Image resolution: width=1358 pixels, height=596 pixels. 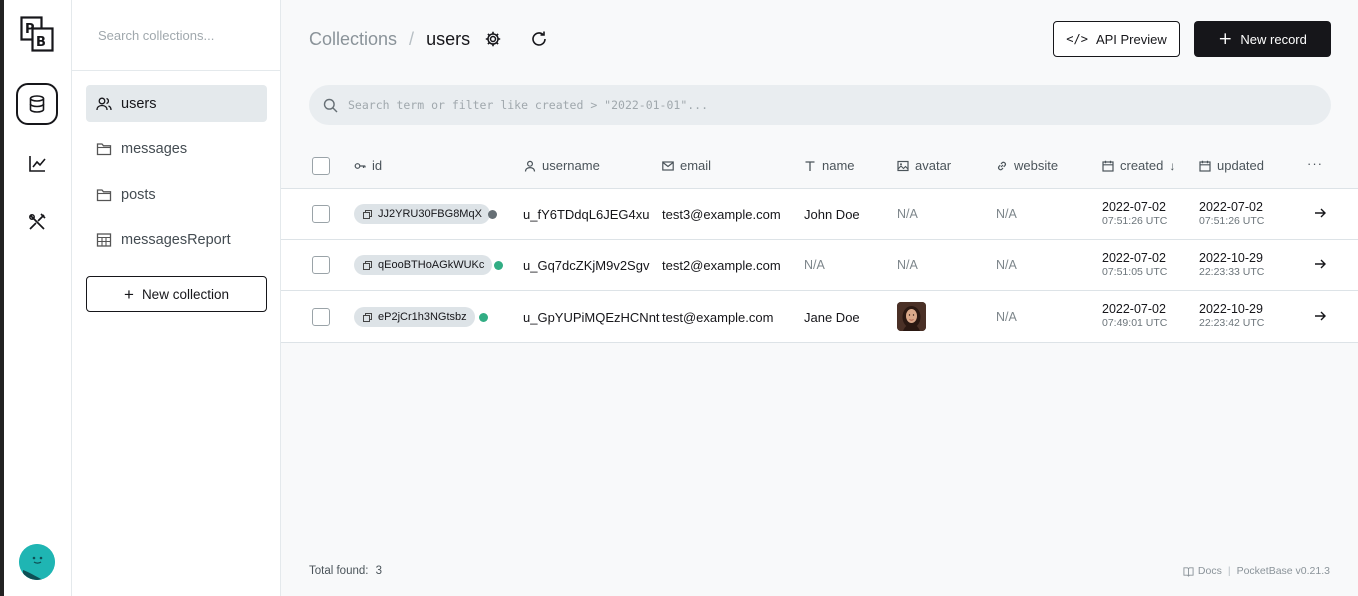 I want to click on cell-name: N/A, so click(x=814, y=265).